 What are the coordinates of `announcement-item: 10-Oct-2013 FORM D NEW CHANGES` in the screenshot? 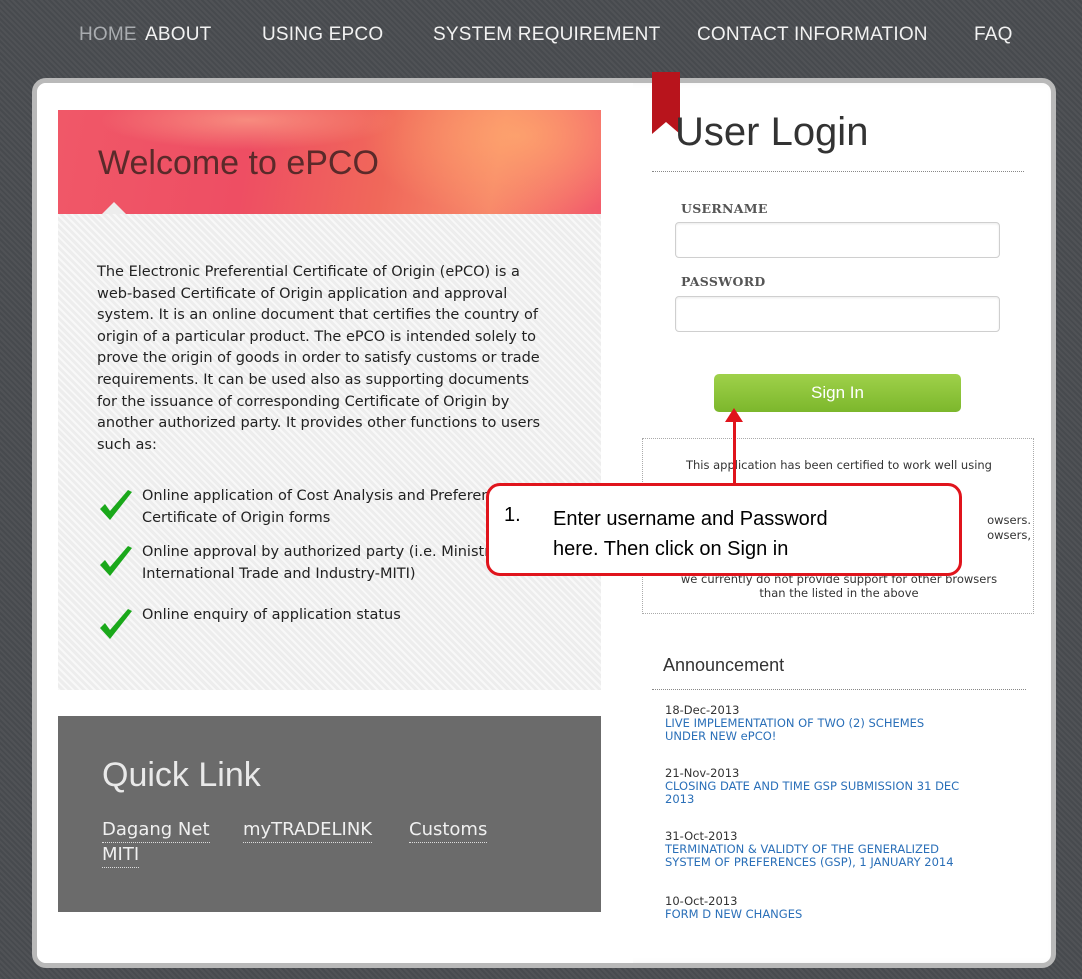 It's located at (855, 908).